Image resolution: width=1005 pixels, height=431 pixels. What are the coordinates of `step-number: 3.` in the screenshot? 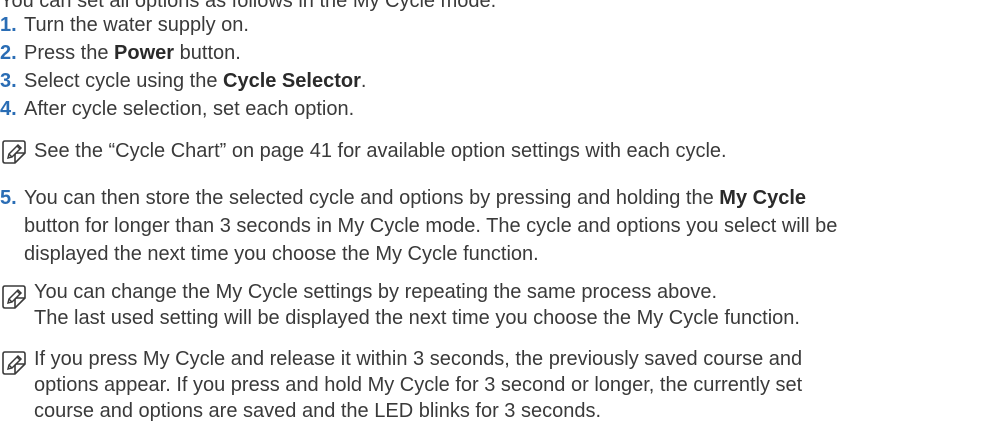 It's located at (8, 81).